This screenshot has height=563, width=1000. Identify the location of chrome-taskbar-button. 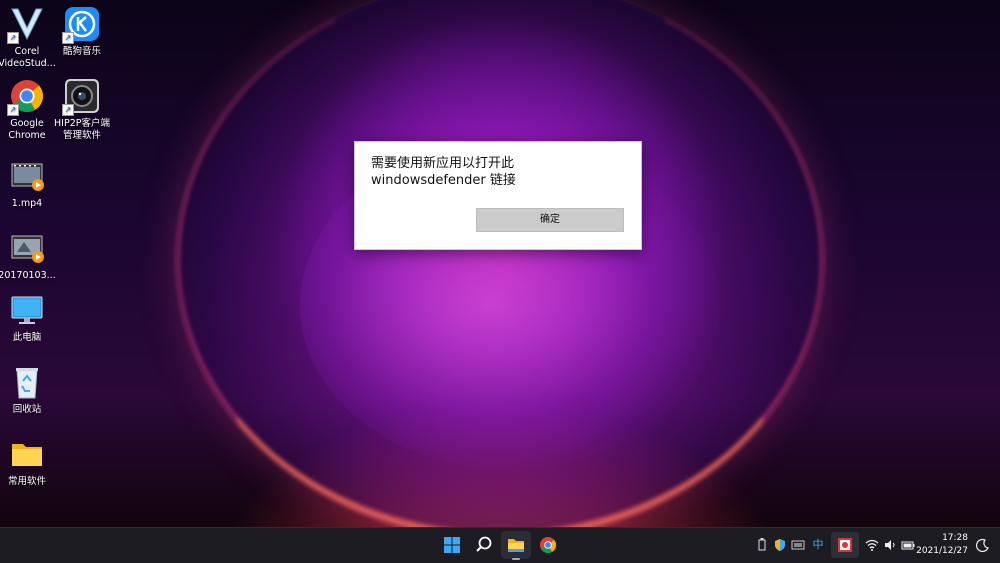
(548, 545).